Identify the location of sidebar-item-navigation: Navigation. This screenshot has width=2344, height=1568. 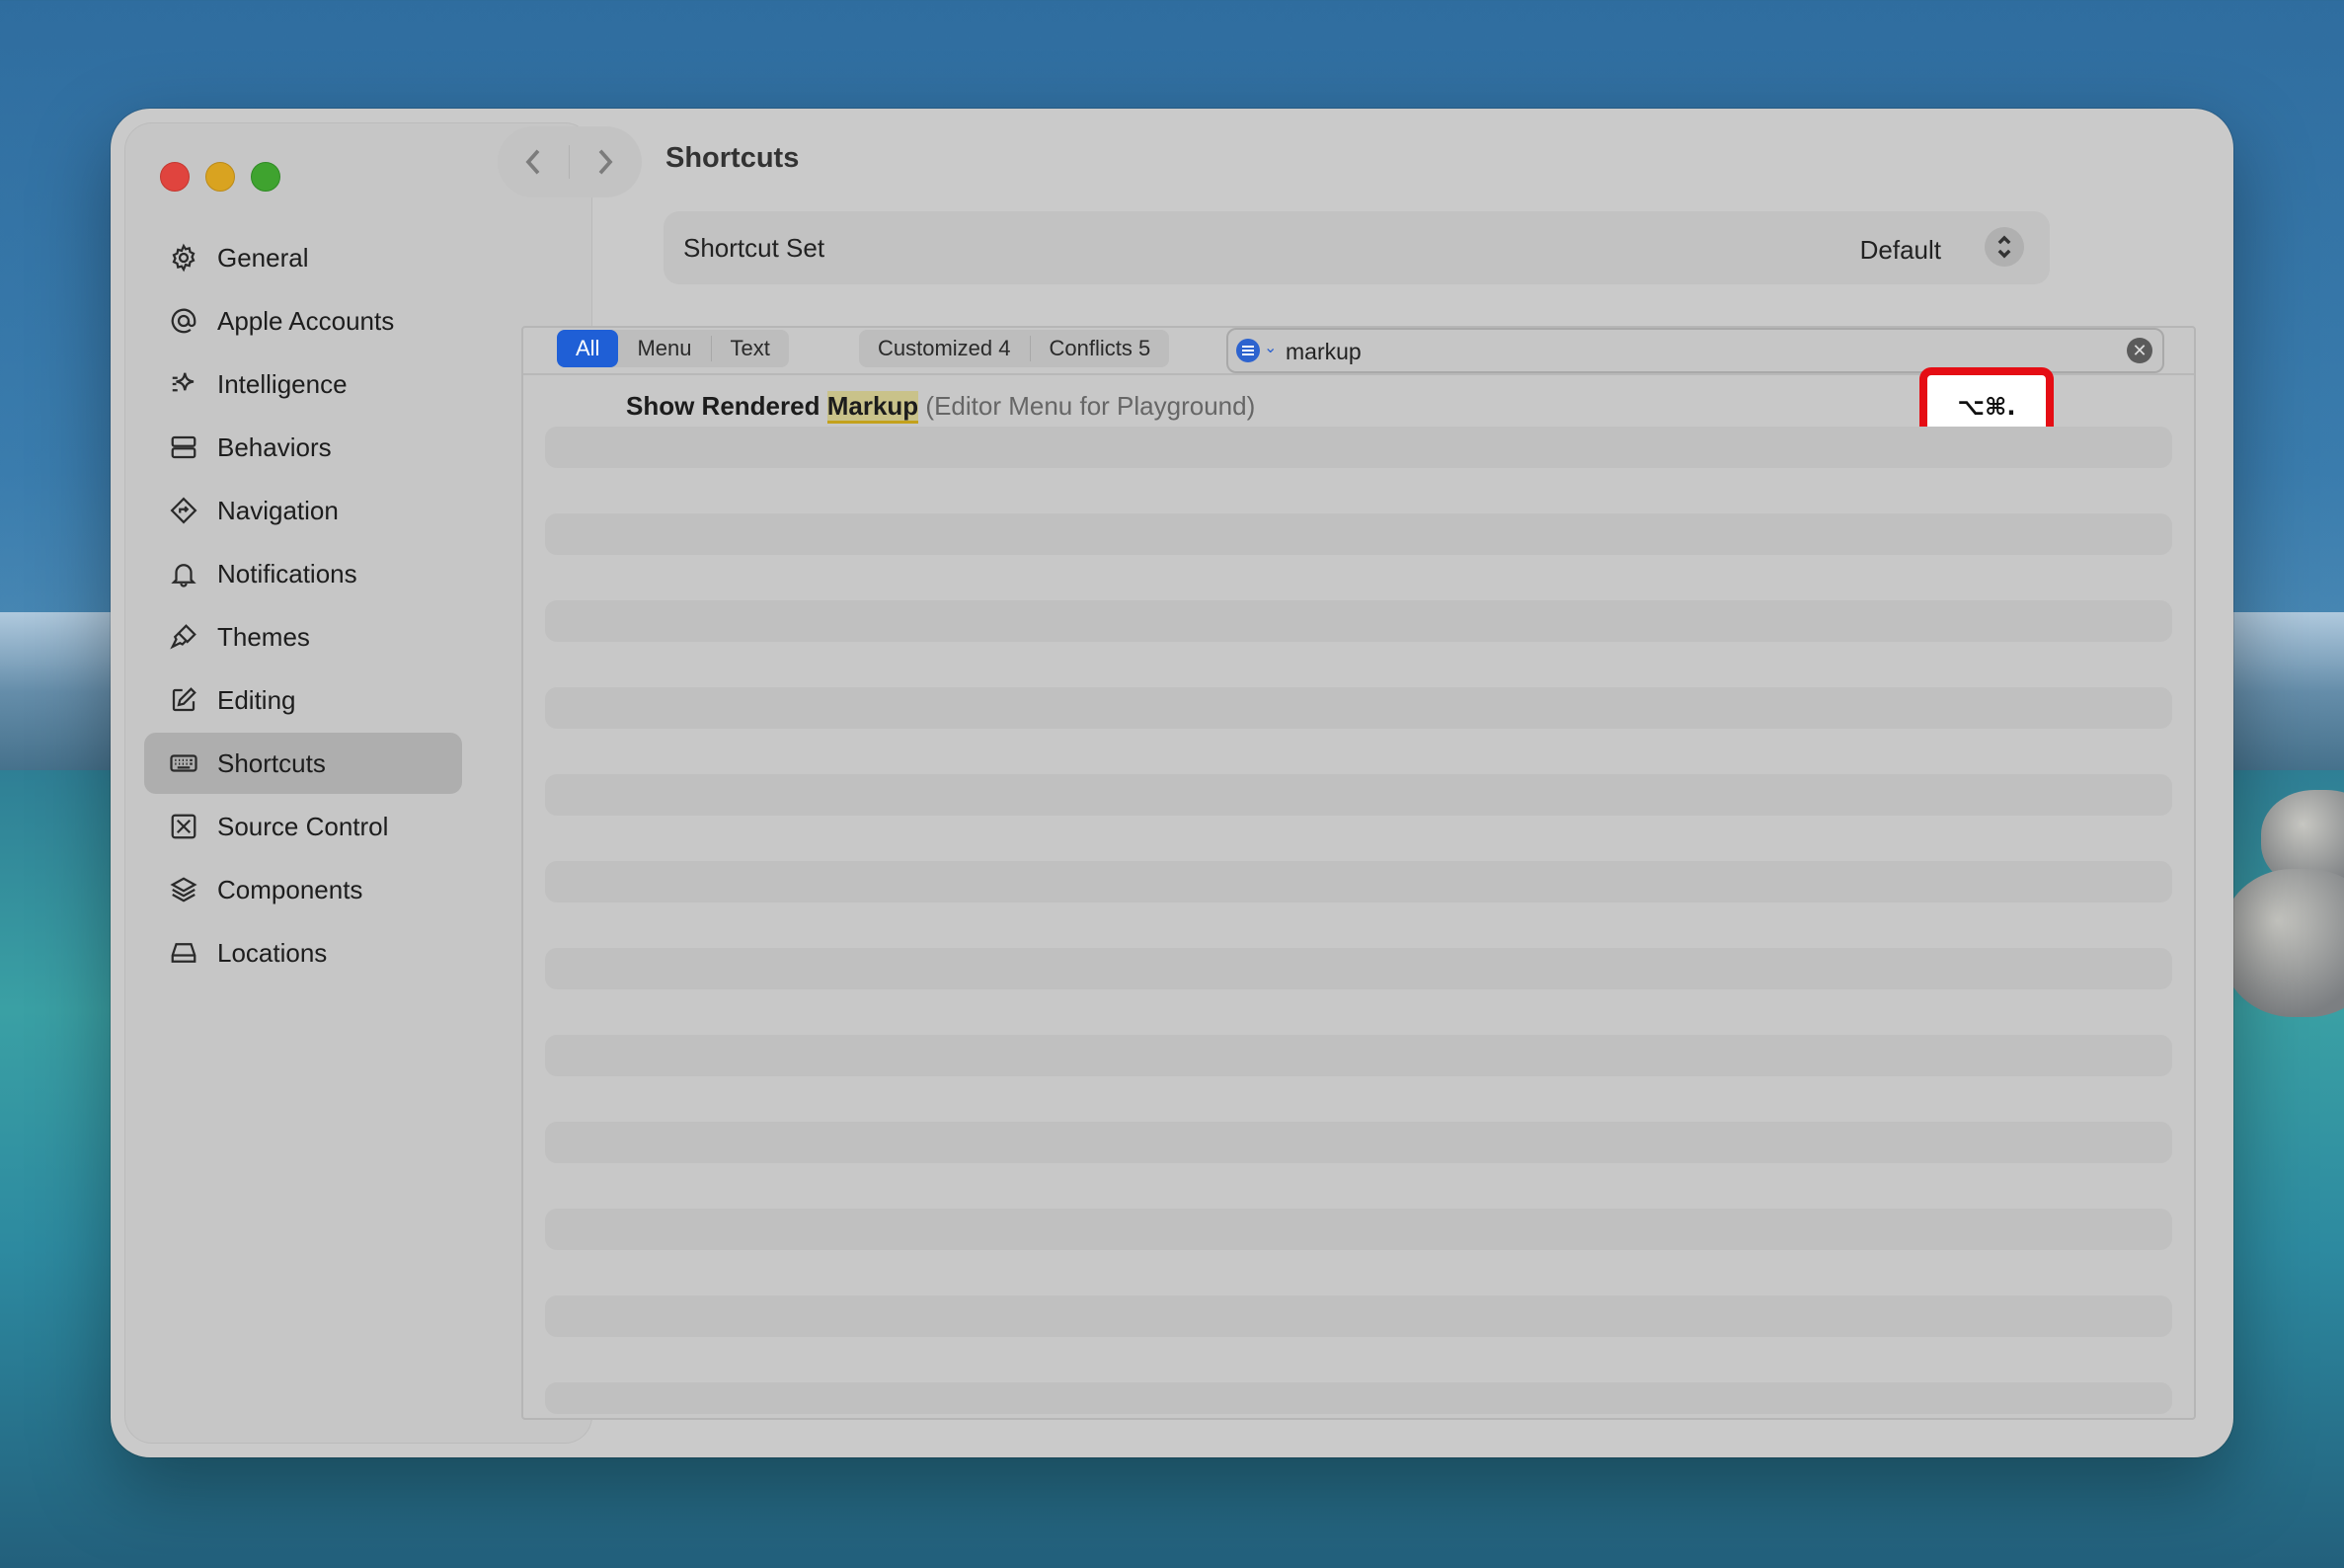
(303, 511).